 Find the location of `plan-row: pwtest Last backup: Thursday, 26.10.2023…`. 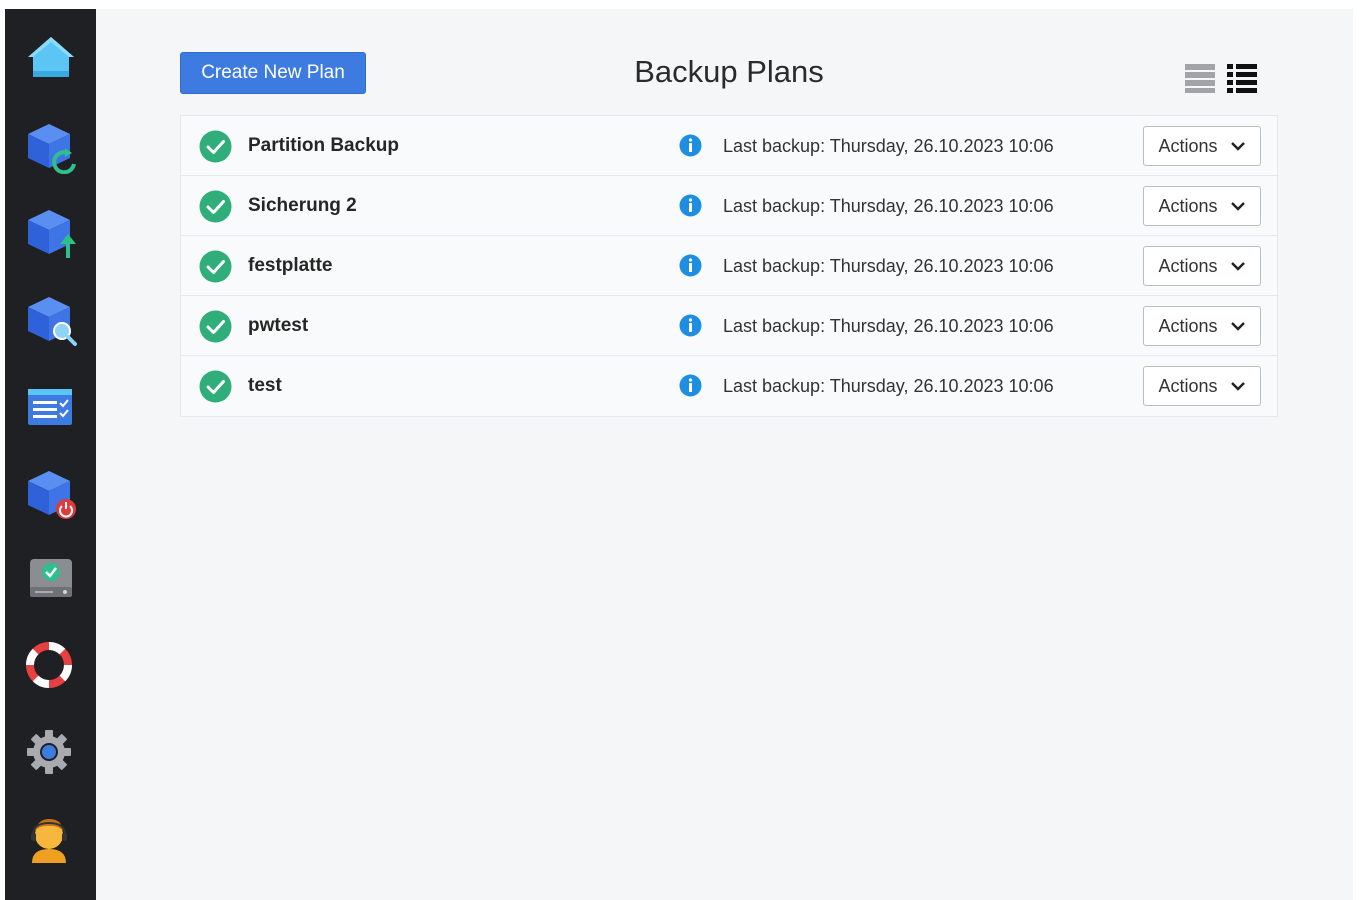

plan-row: pwtest Last backup: Thursday, 26.10.2023… is located at coordinates (729, 326).